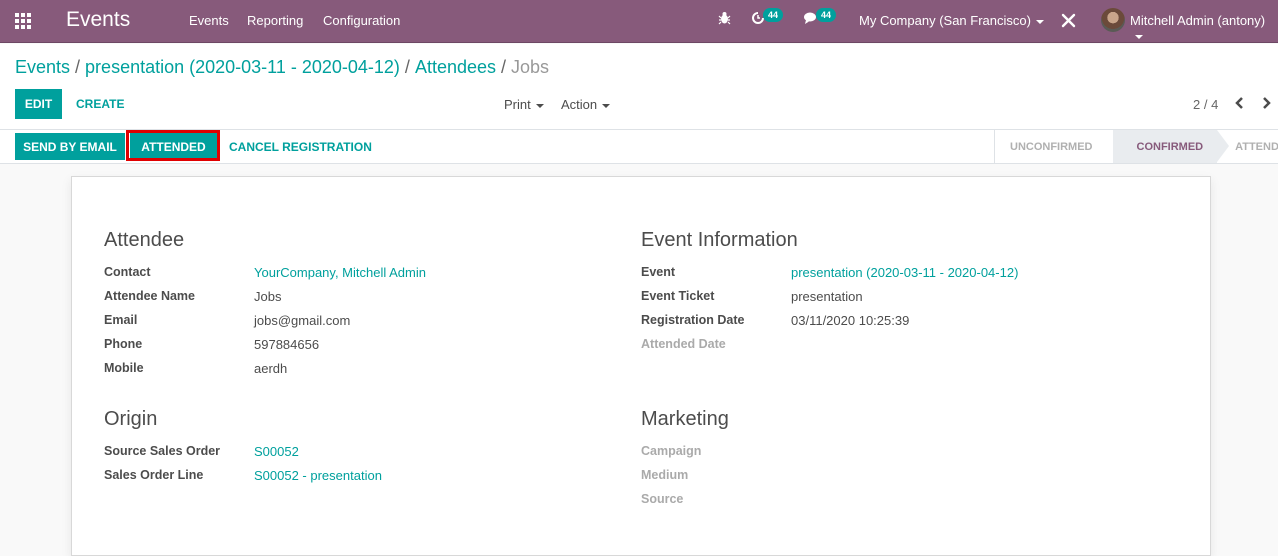  I want to click on field-event-ticket: Event Ticket presentation, so click(829, 296).